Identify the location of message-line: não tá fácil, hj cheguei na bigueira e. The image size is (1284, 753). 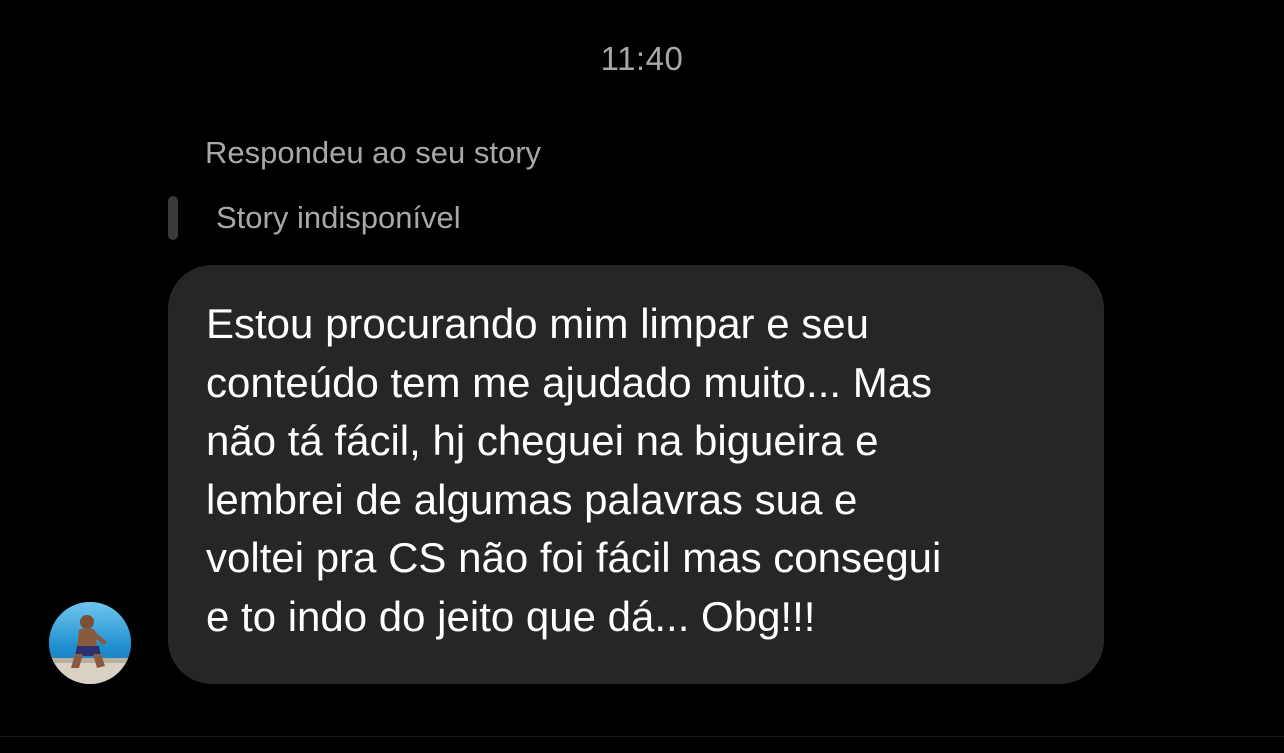
(542, 440).